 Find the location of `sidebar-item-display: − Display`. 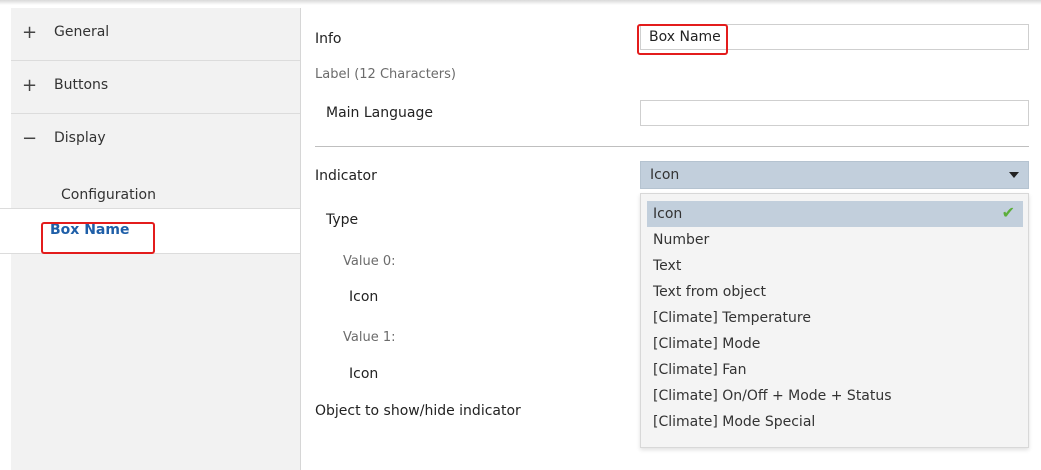

sidebar-item-display: − Display is located at coordinates (155, 140).